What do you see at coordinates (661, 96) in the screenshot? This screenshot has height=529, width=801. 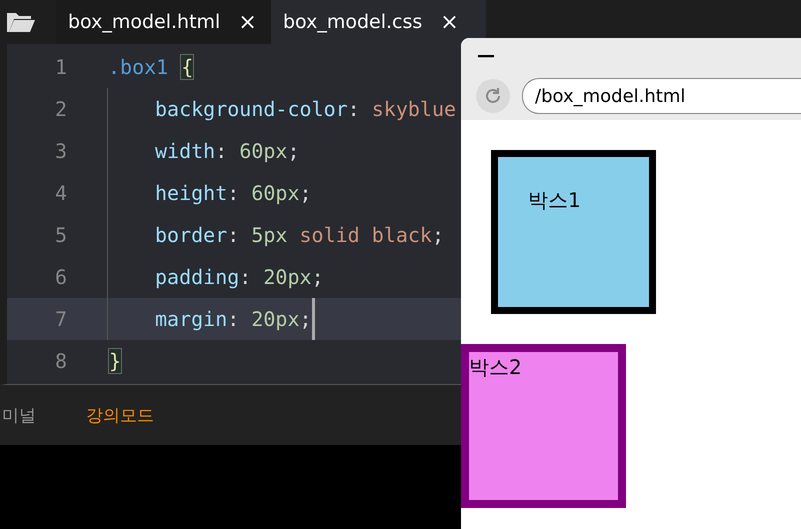 I see `address-field: /box_model.html` at bounding box center [661, 96].